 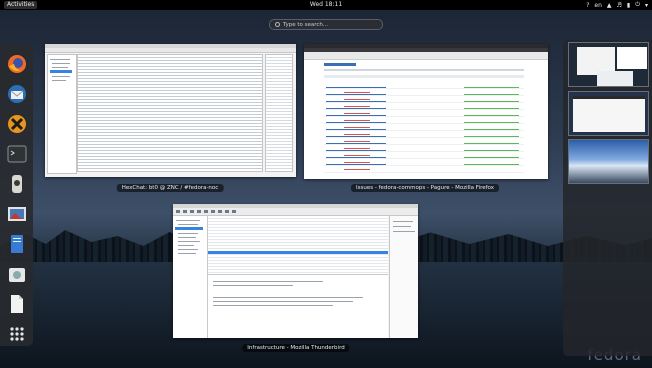 What do you see at coordinates (170, 110) in the screenshot?
I see `hexchat-window-thumbnail` at bounding box center [170, 110].